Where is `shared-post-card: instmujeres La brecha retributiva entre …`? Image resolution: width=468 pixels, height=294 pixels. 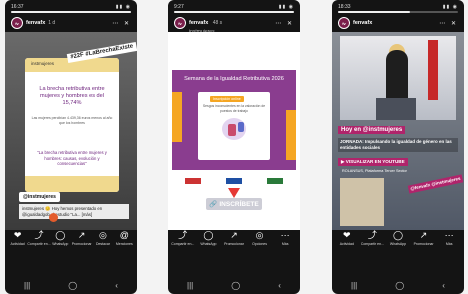
shared-post-card: instmujeres La brecha retributiva entre … is located at coordinates (72, 125).